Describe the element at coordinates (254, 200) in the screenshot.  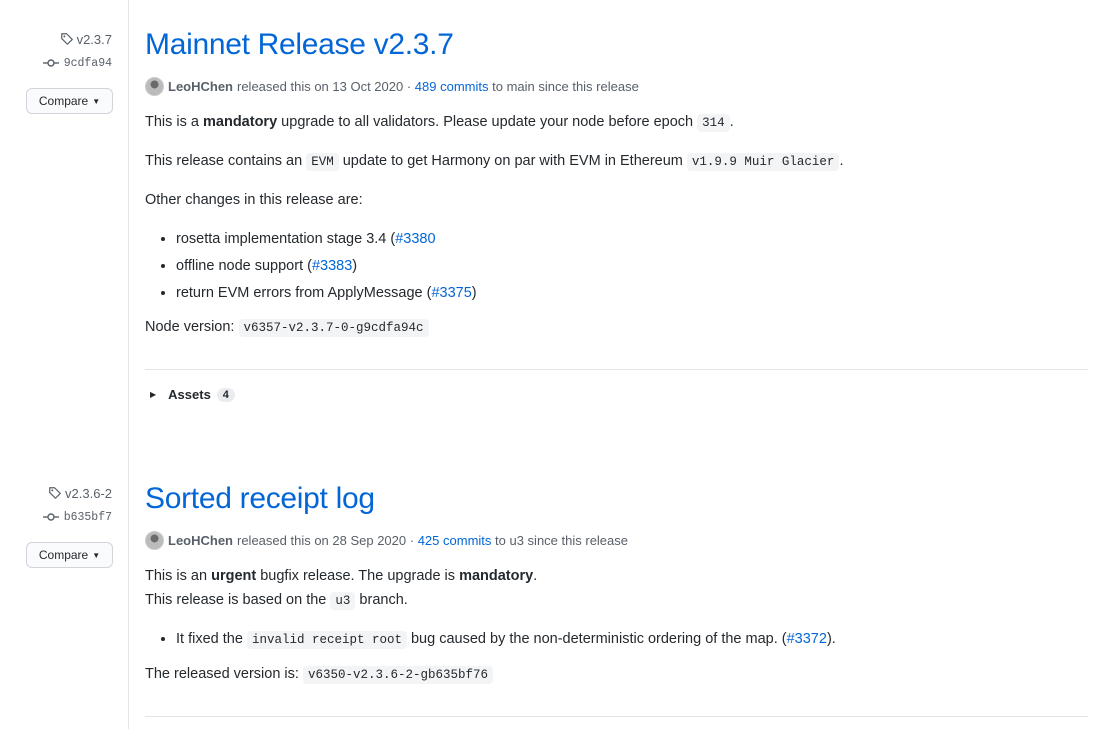
I see `paragraph: Other changes in this release are:` at that location.